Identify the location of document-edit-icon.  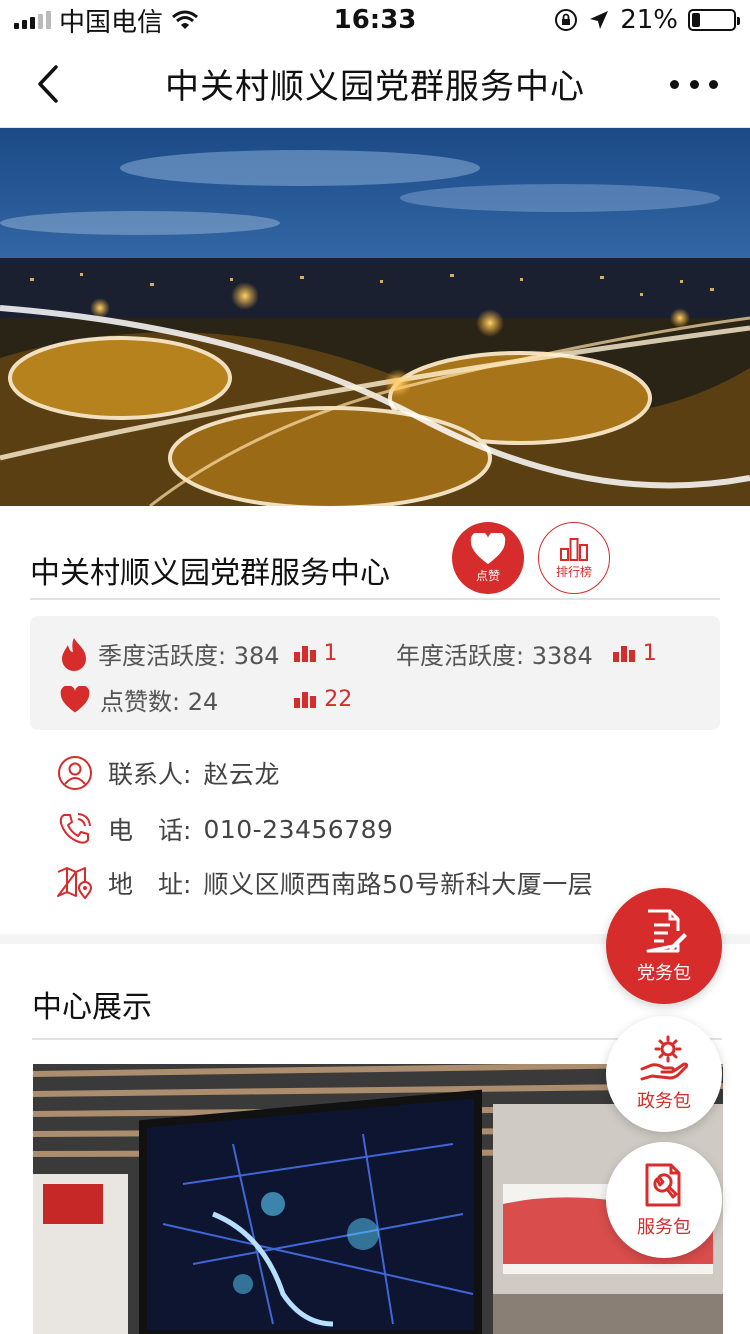
(666, 931).